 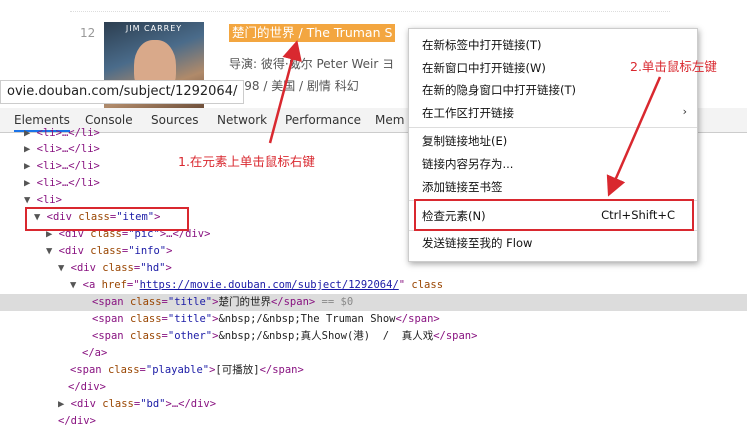 I want to click on arrow-step2, so click(x=634, y=136).